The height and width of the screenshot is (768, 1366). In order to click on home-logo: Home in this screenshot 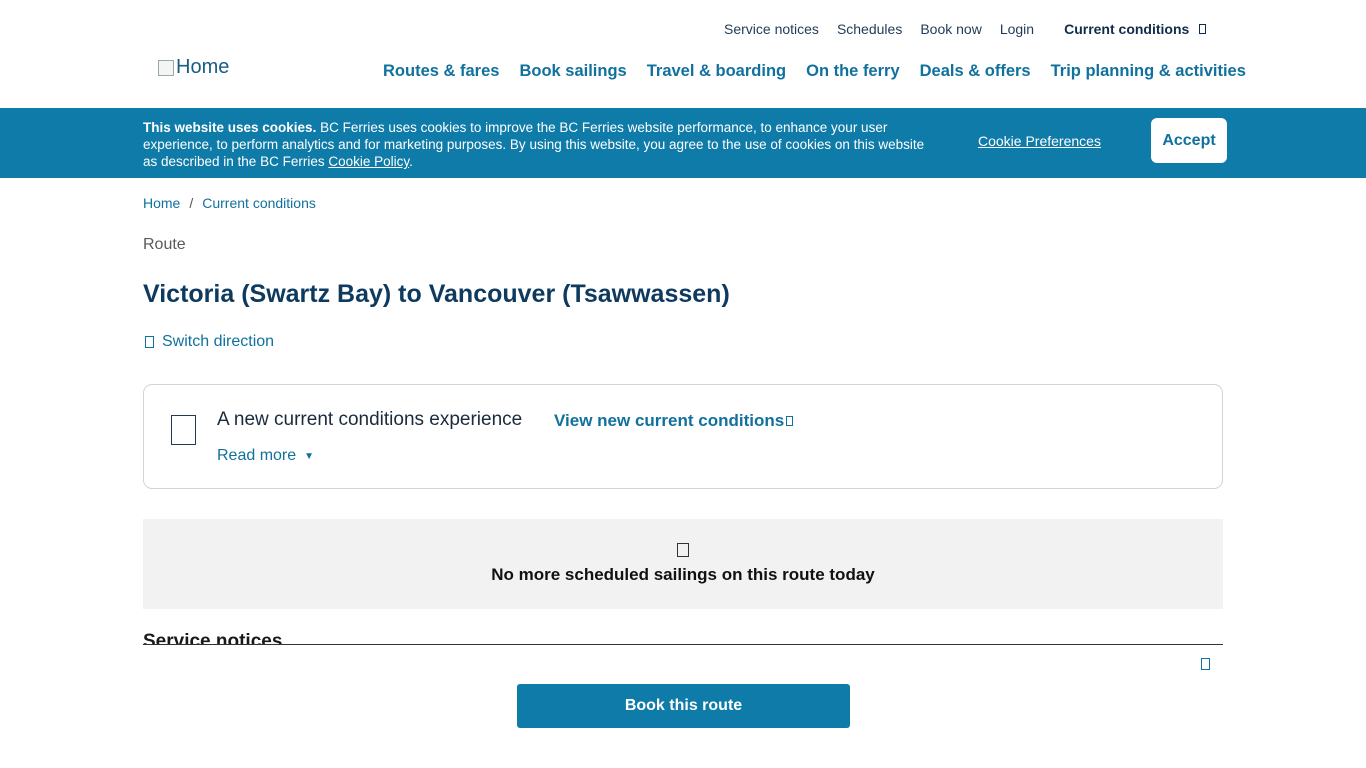, I will do `click(193, 67)`.